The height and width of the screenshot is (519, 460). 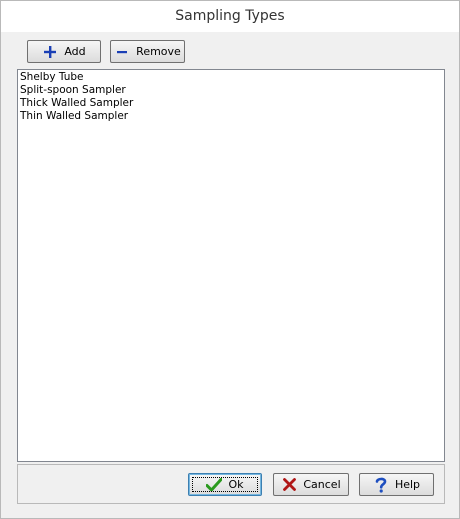 I want to click on remove-button: Remove, so click(x=147, y=51).